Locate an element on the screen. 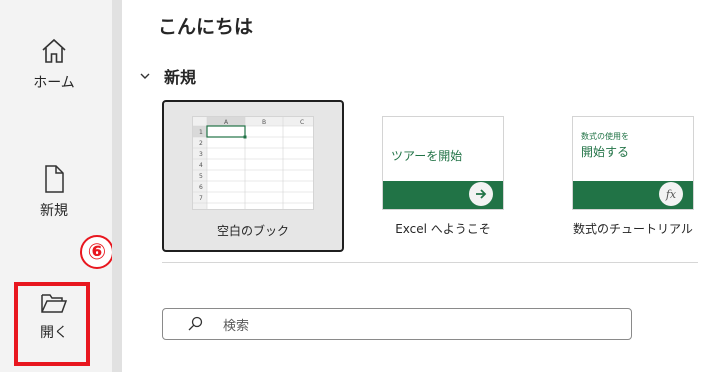 The width and height of the screenshot is (706, 372). column-header: B is located at coordinates (264, 122).